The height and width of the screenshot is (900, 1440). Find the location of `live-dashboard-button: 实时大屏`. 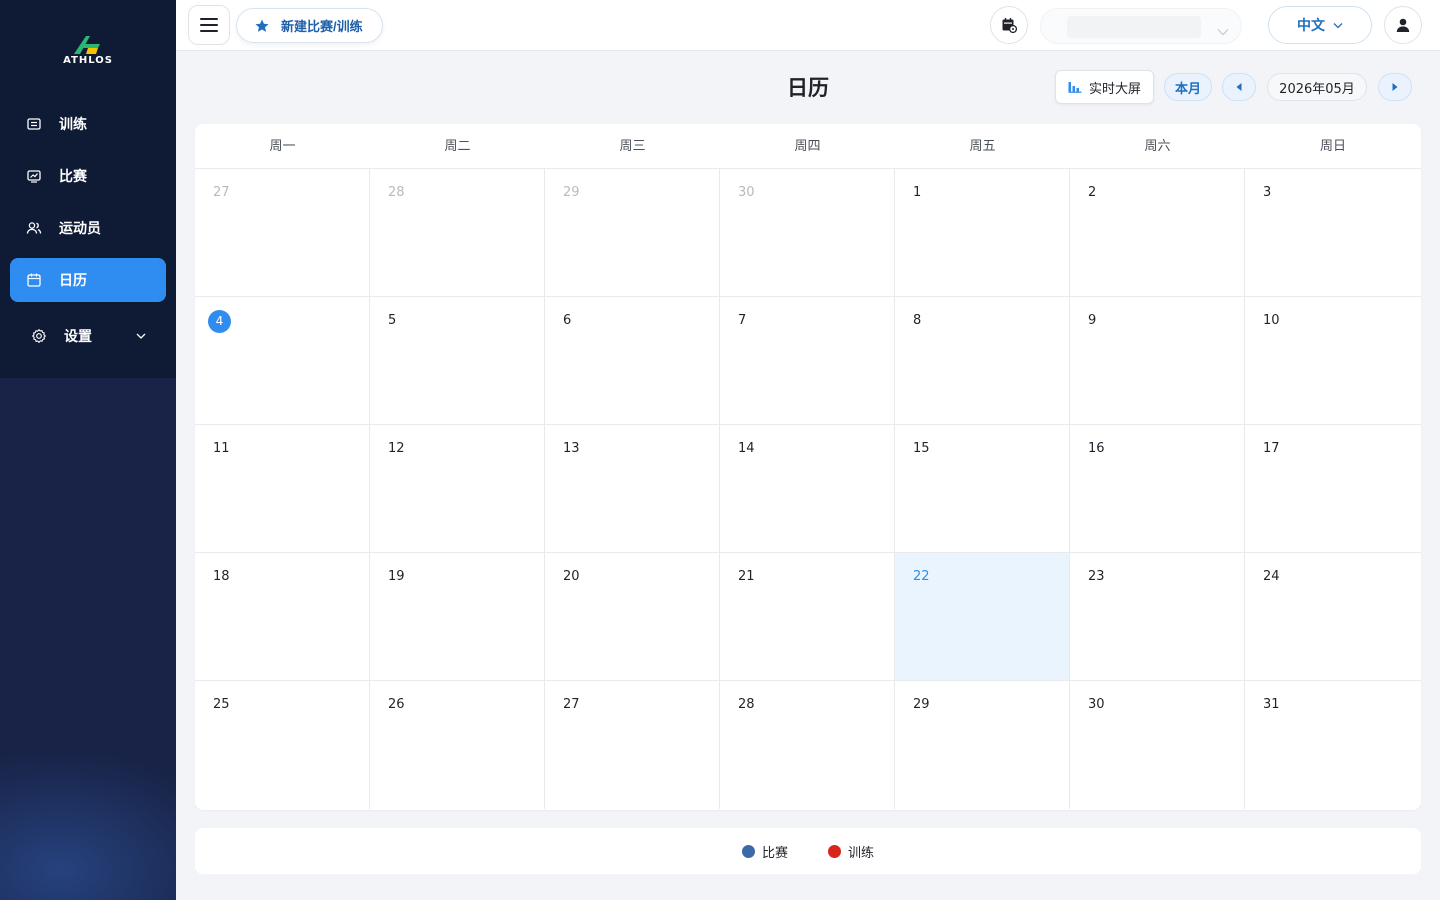

live-dashboard-button: 实时大屏 is located at coordinates (1104, 87).